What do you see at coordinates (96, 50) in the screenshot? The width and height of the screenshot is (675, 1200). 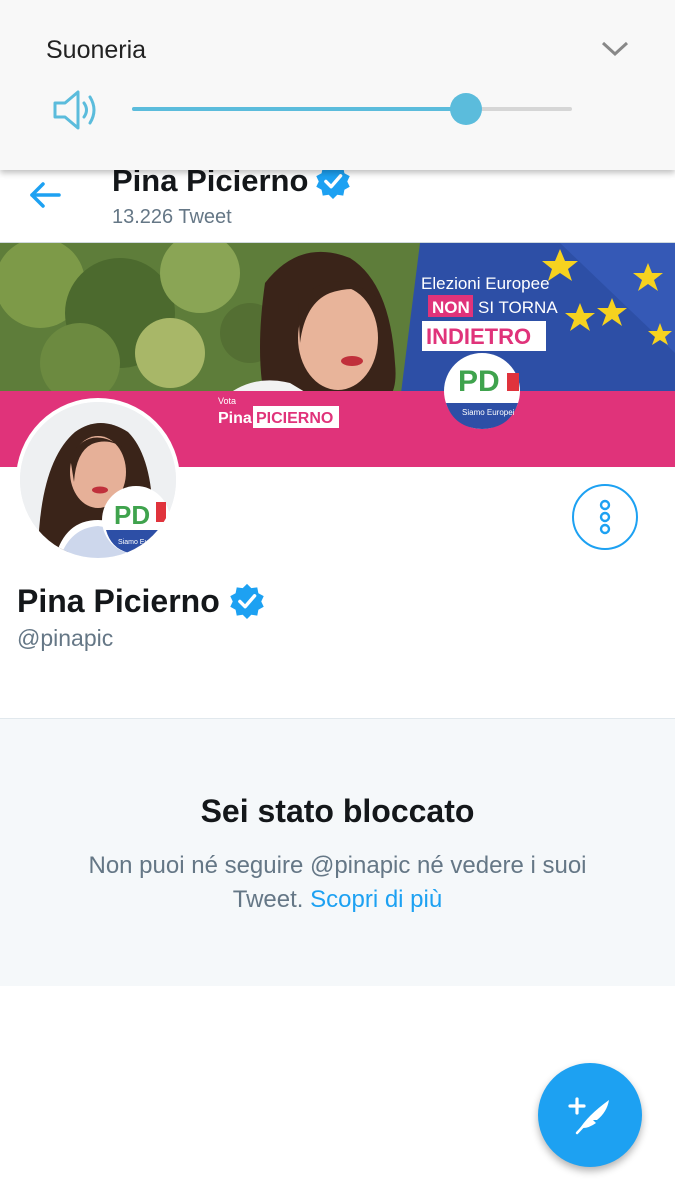 I see `volume-title: Suoneria` at bounding box center [96, 50].